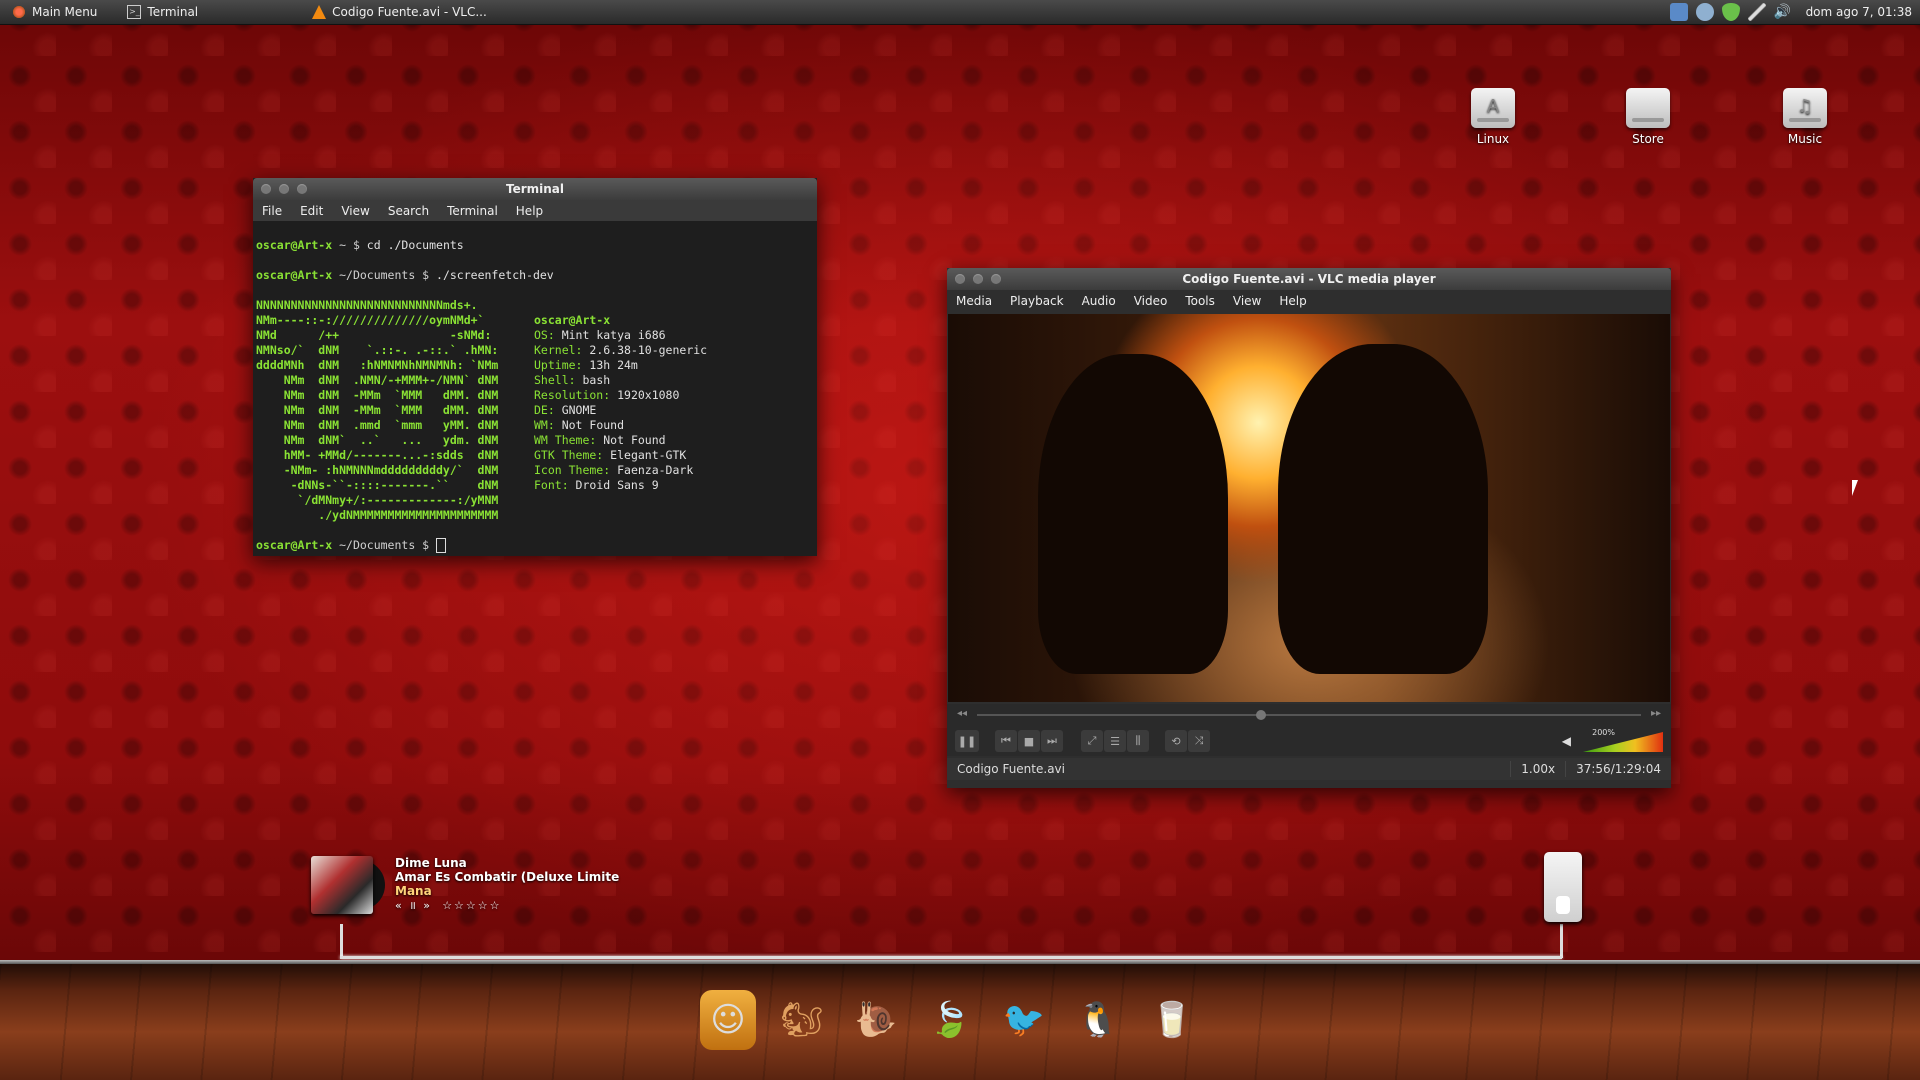 The image size is (1920, 1080). What do you see at coordinates (1859, 12) in the screenshot?
I see `clock: dom ago 7, 01:38` at bounding box center [1859, 12].